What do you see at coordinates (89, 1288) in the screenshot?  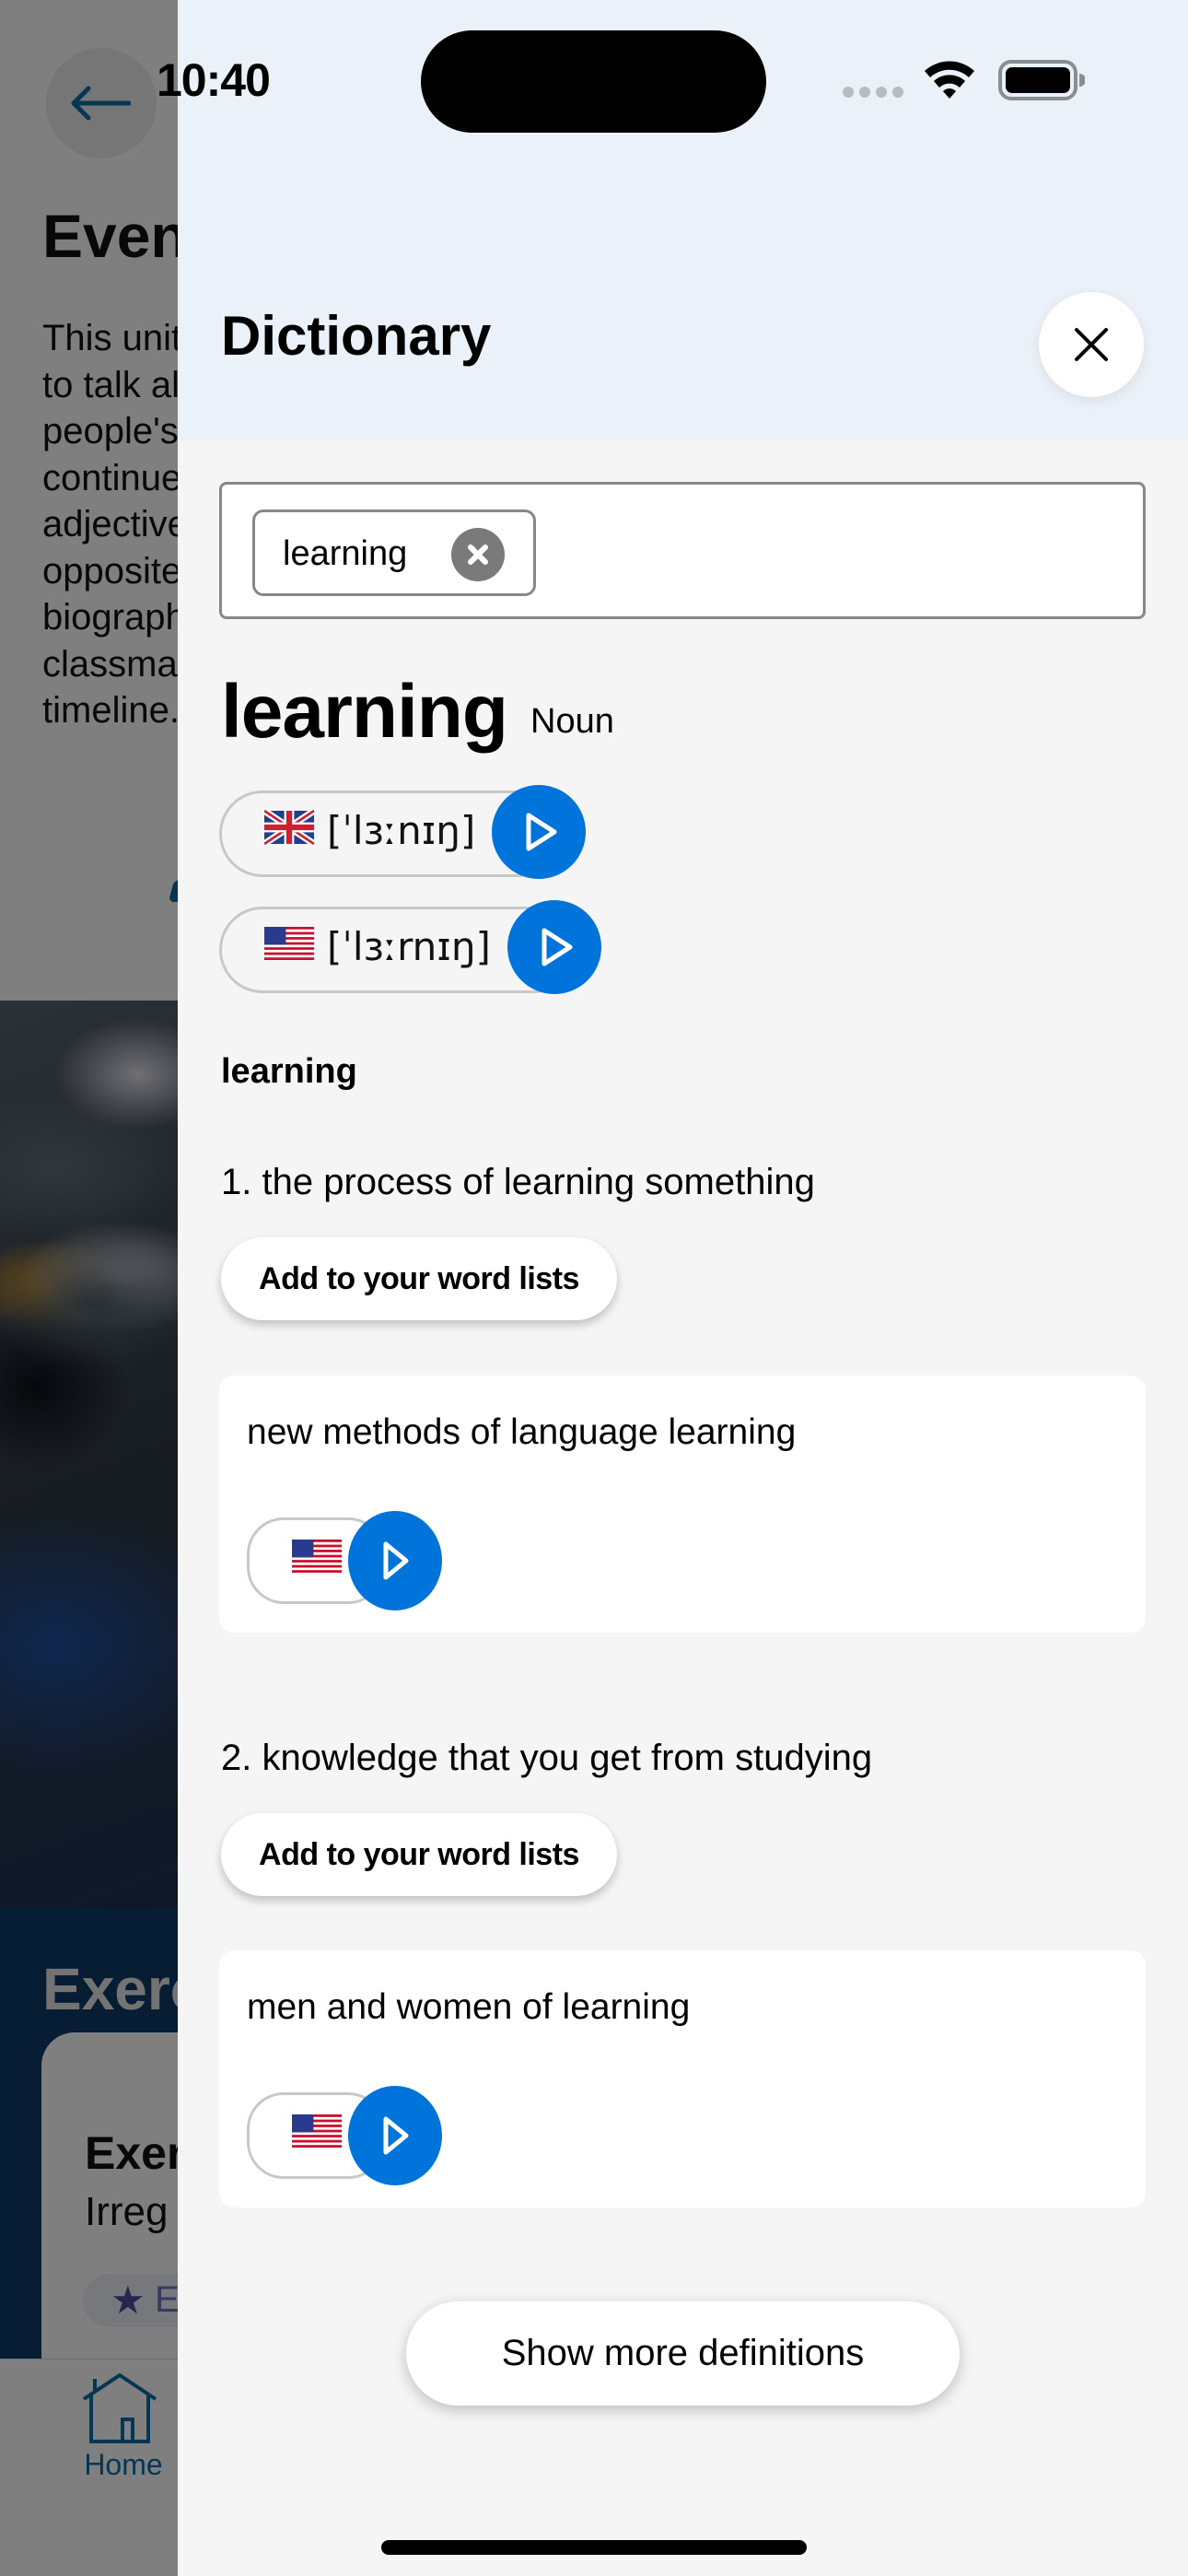 I see `modal-scrim` at bounding box center [89, 1288].